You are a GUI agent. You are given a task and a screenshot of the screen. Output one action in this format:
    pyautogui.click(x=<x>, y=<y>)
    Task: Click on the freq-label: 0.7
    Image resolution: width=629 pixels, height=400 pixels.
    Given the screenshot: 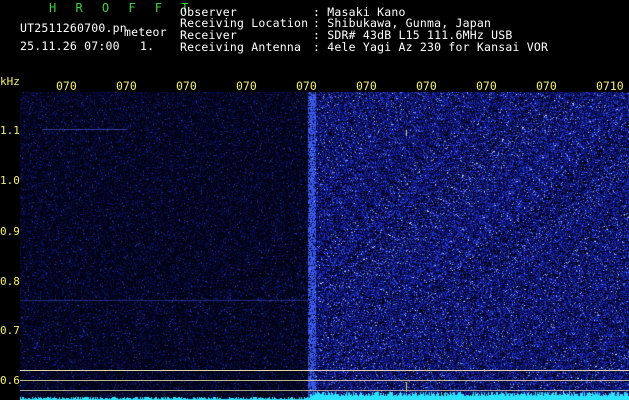 What is the action you would take?
    pyautogui.click(x=10, y=330)
    